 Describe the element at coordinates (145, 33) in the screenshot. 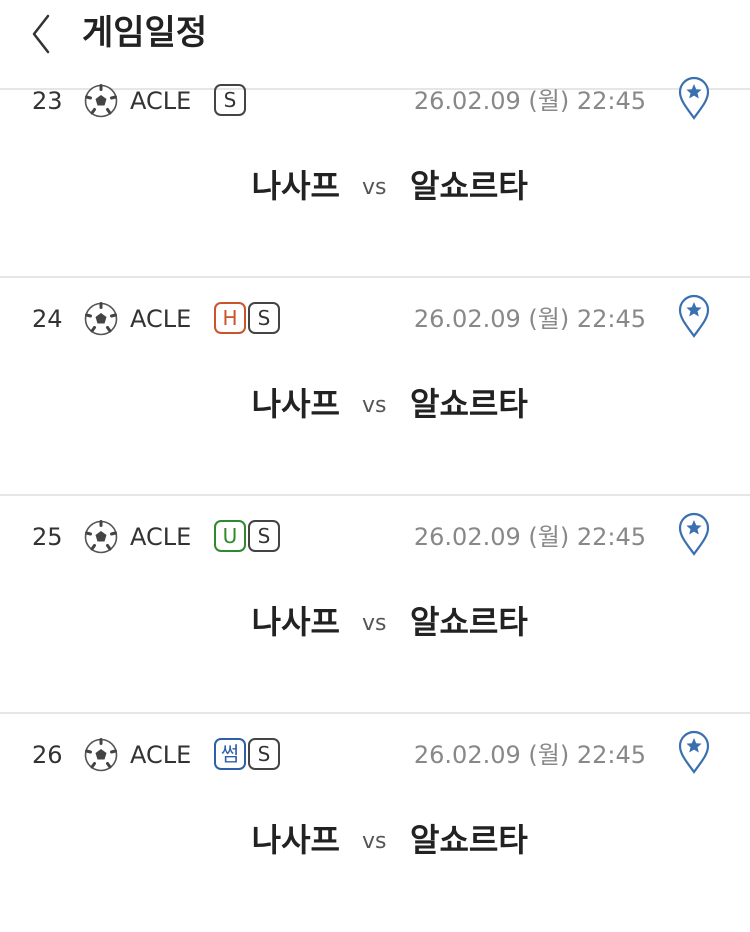

I see `page-title: 게임일정` at that location.